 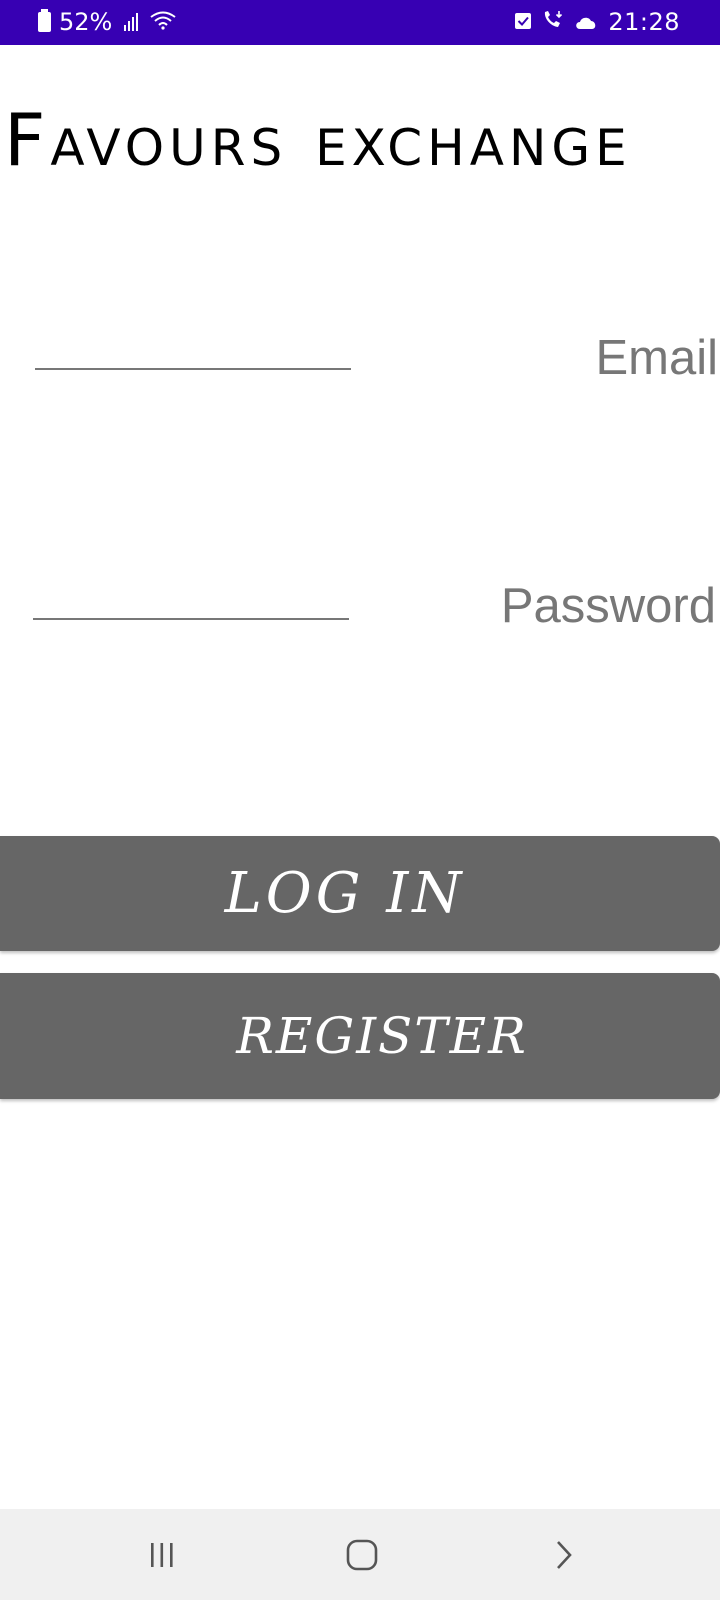 I want to click on back-icon, so click(x=564, y=1555).